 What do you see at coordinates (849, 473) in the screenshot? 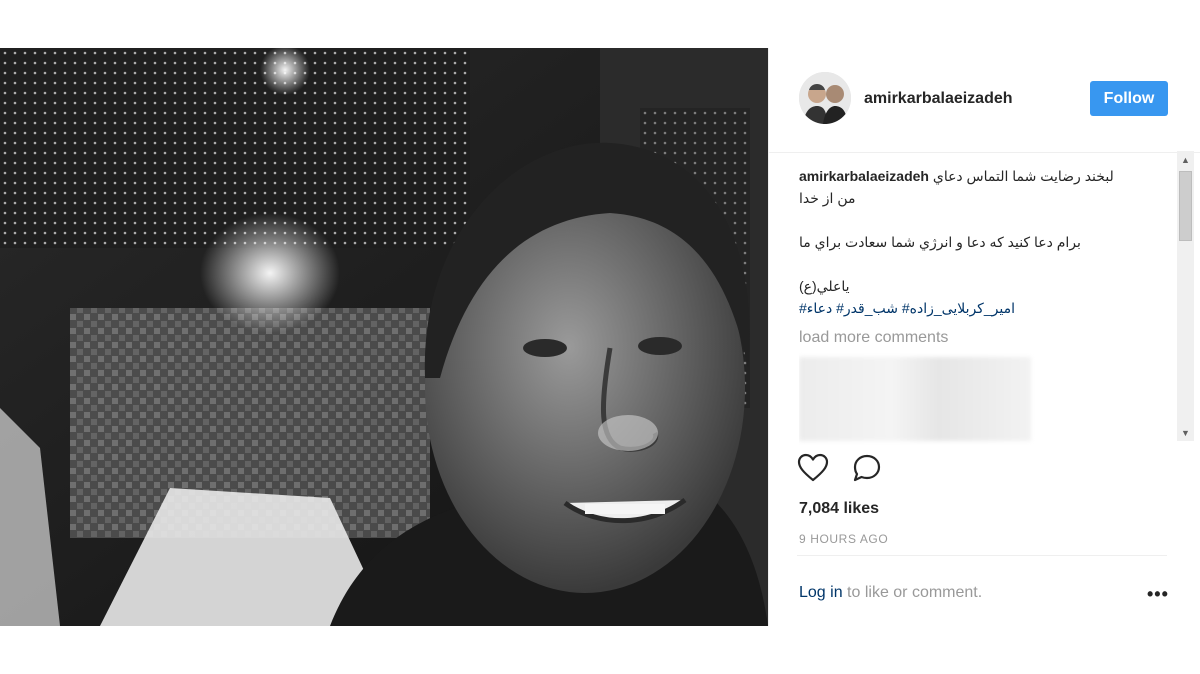
I see `post-actions` at bounding box center [849, 473].